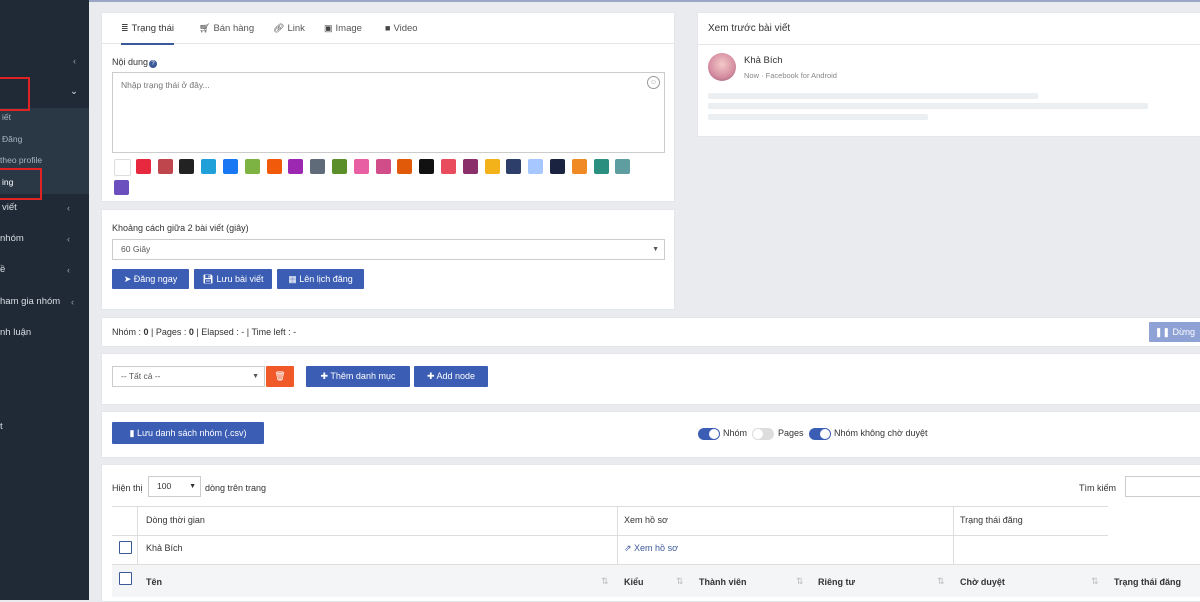  Describe the element at coordinates (42, 208) in the screenshot. I see `sidebar-item-viet: viết ‹` at that location.